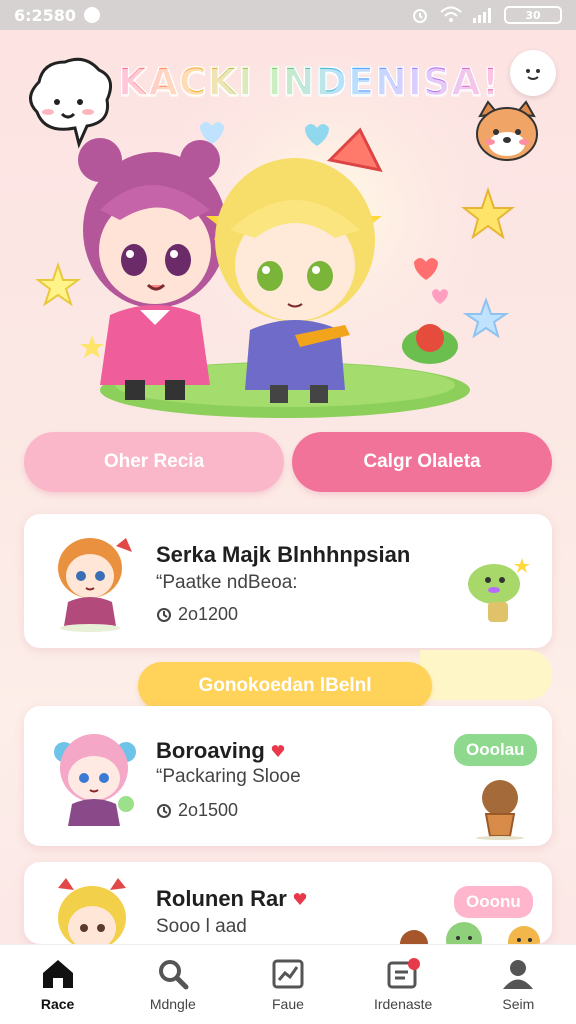 The image size is (576, 1024). What do you see at coordinates (95, 585) in the screenshot?
I see `card-avatar-boy-icon` at bounding box center [95, 585].